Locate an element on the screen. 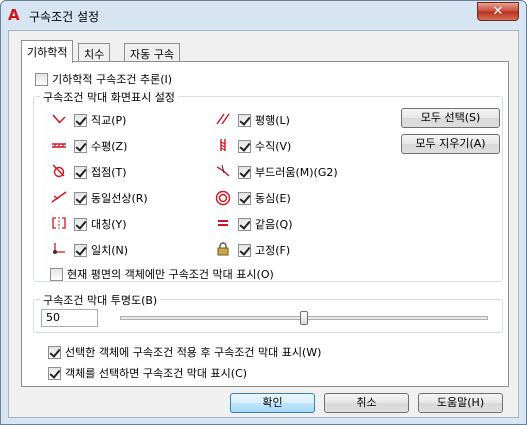  show-on-select-checkbox is located at coordinates (54, 373).